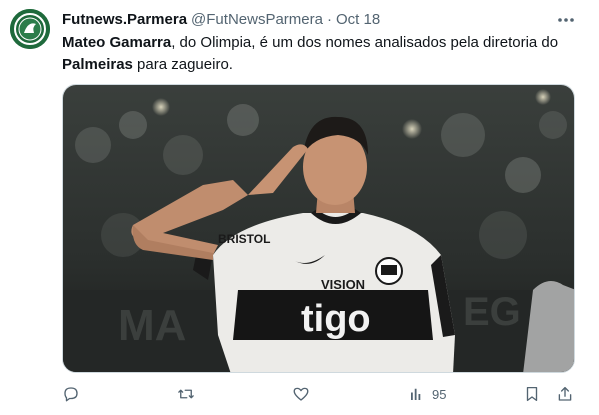 The width and height of the screenshot is (599, 415). I want to click on jersey-main-sponsor-text: tigo, so click(336, 319).